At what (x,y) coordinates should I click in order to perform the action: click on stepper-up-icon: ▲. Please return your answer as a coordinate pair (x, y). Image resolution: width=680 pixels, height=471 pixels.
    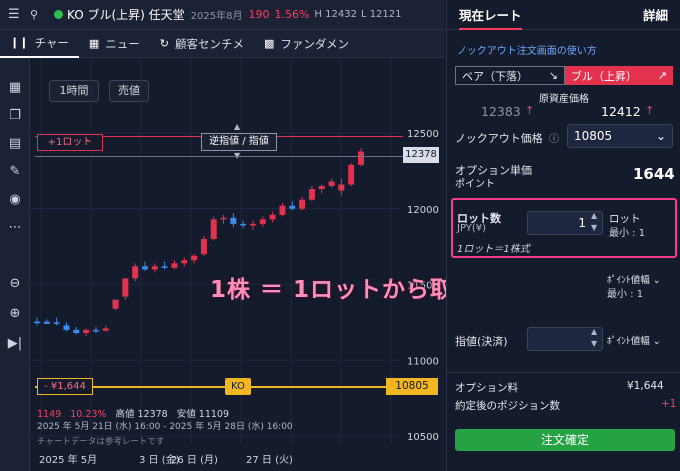
    Looking at the image, I should click on (594, 215).